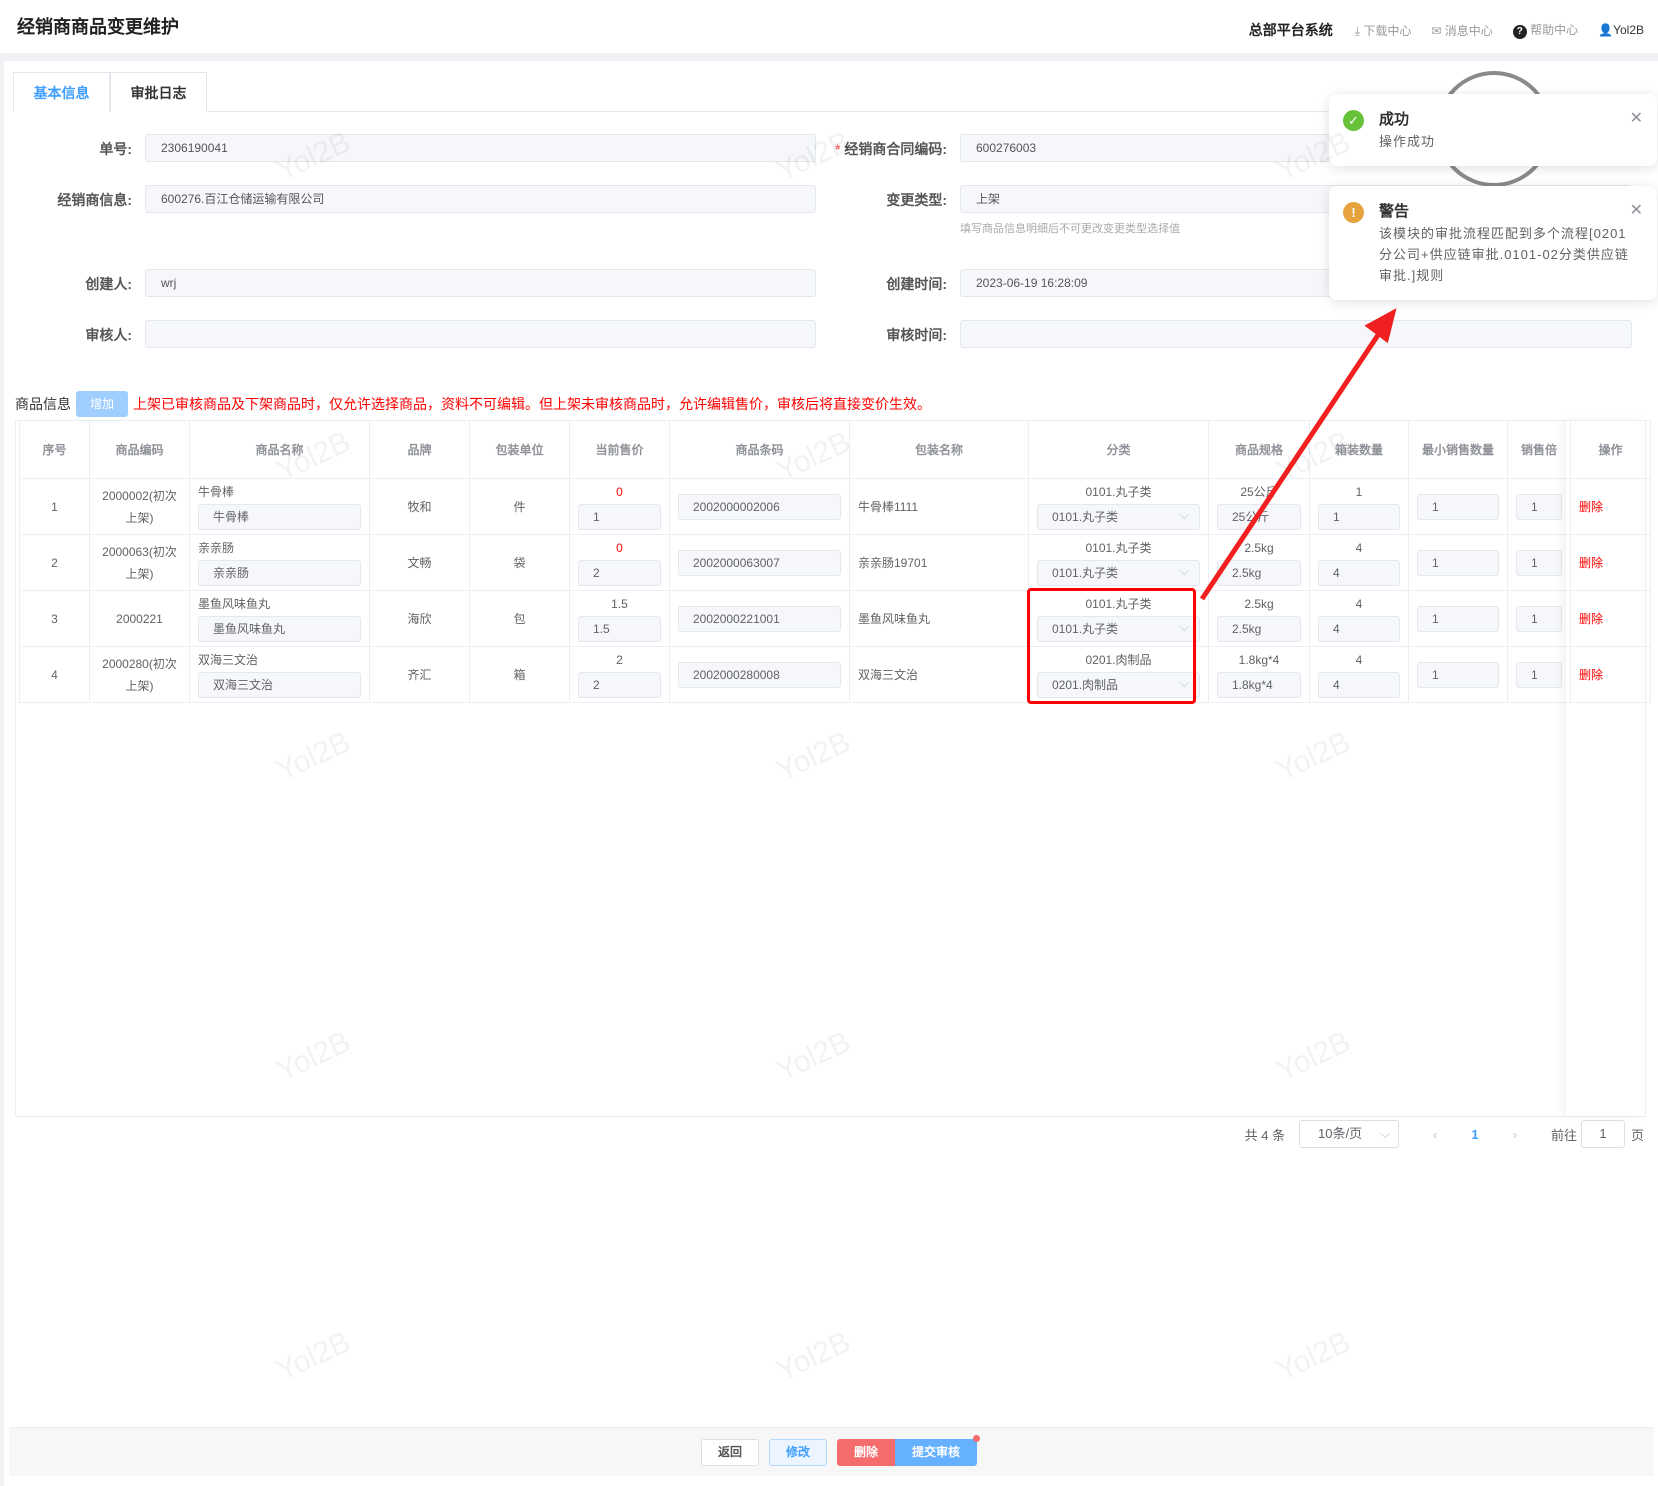 The width and height of the screenshot is (1658, 1486). Describe the element at coordinates (1515, 1134) in the screenshot. I see `next-page-button: ›` at that location.